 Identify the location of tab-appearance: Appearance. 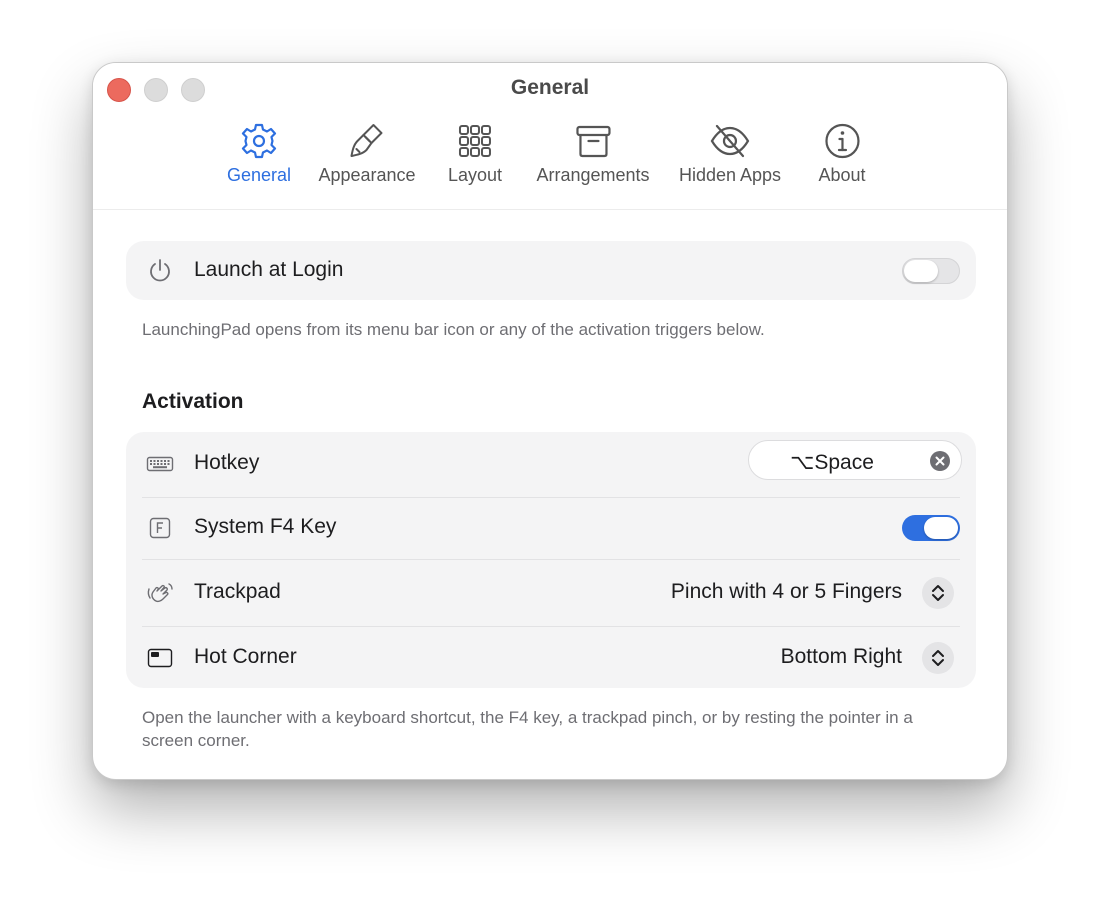
(367, 157).